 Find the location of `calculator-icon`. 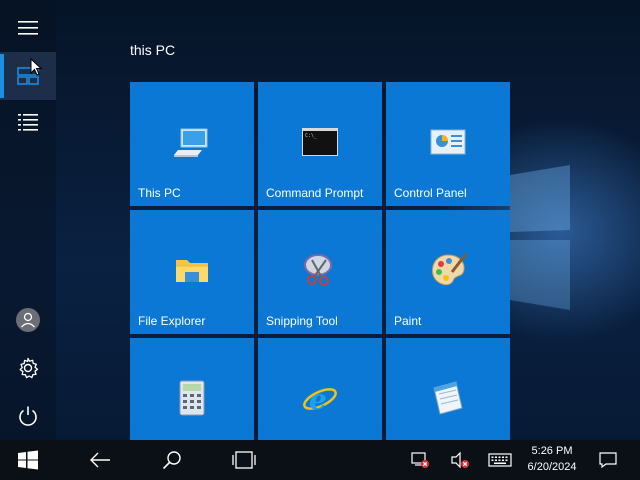

calculator-icon is located at coordinates (192, 398).